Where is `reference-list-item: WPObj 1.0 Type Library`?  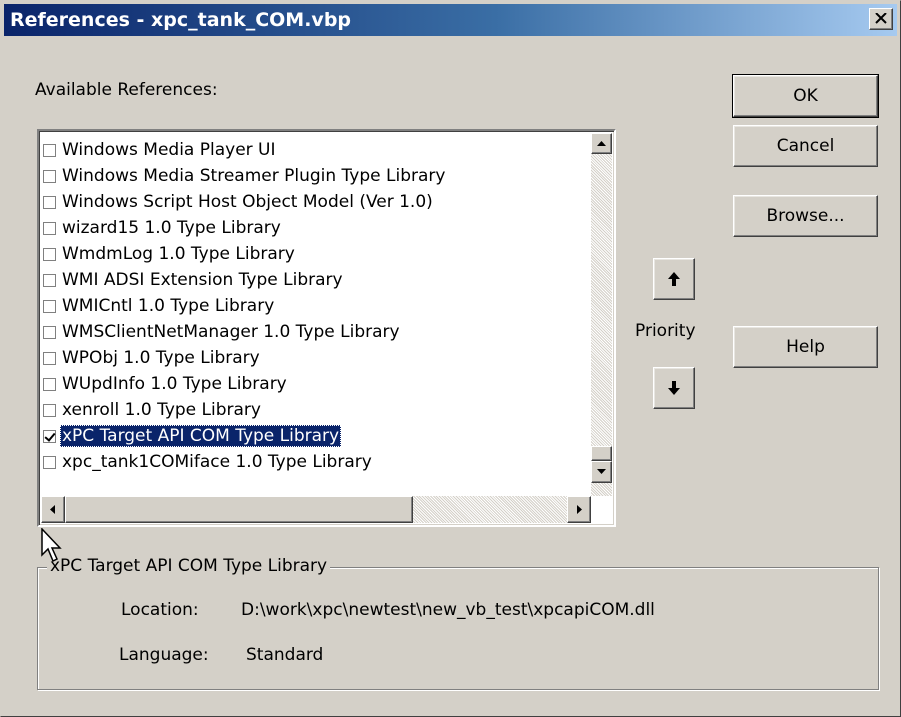 reference-list-item: WPObj 1.0 Type Library is located at coordinates (315, 358).